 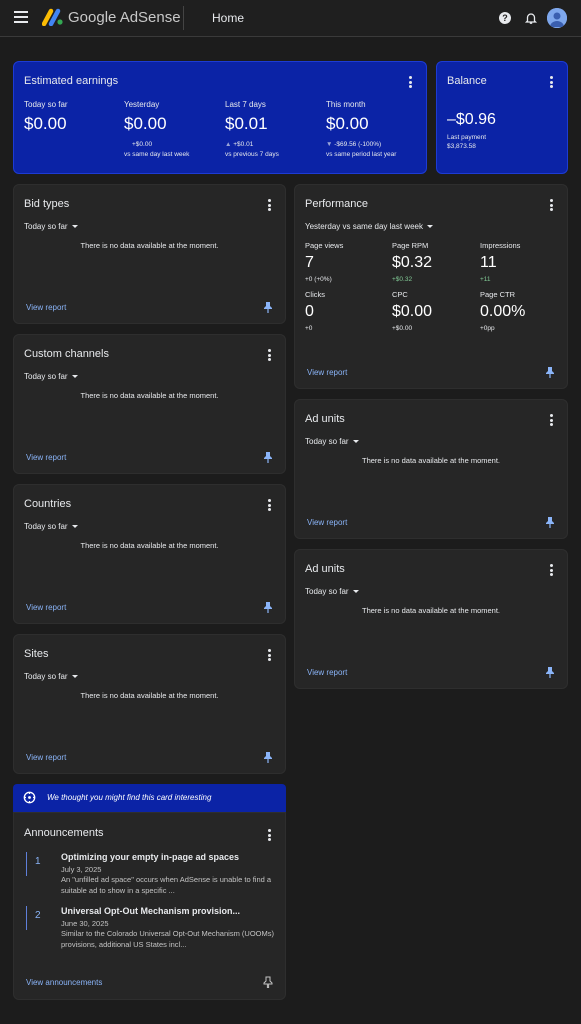 I want to click on metric-value: $0.01, so click(x=246, y=123).